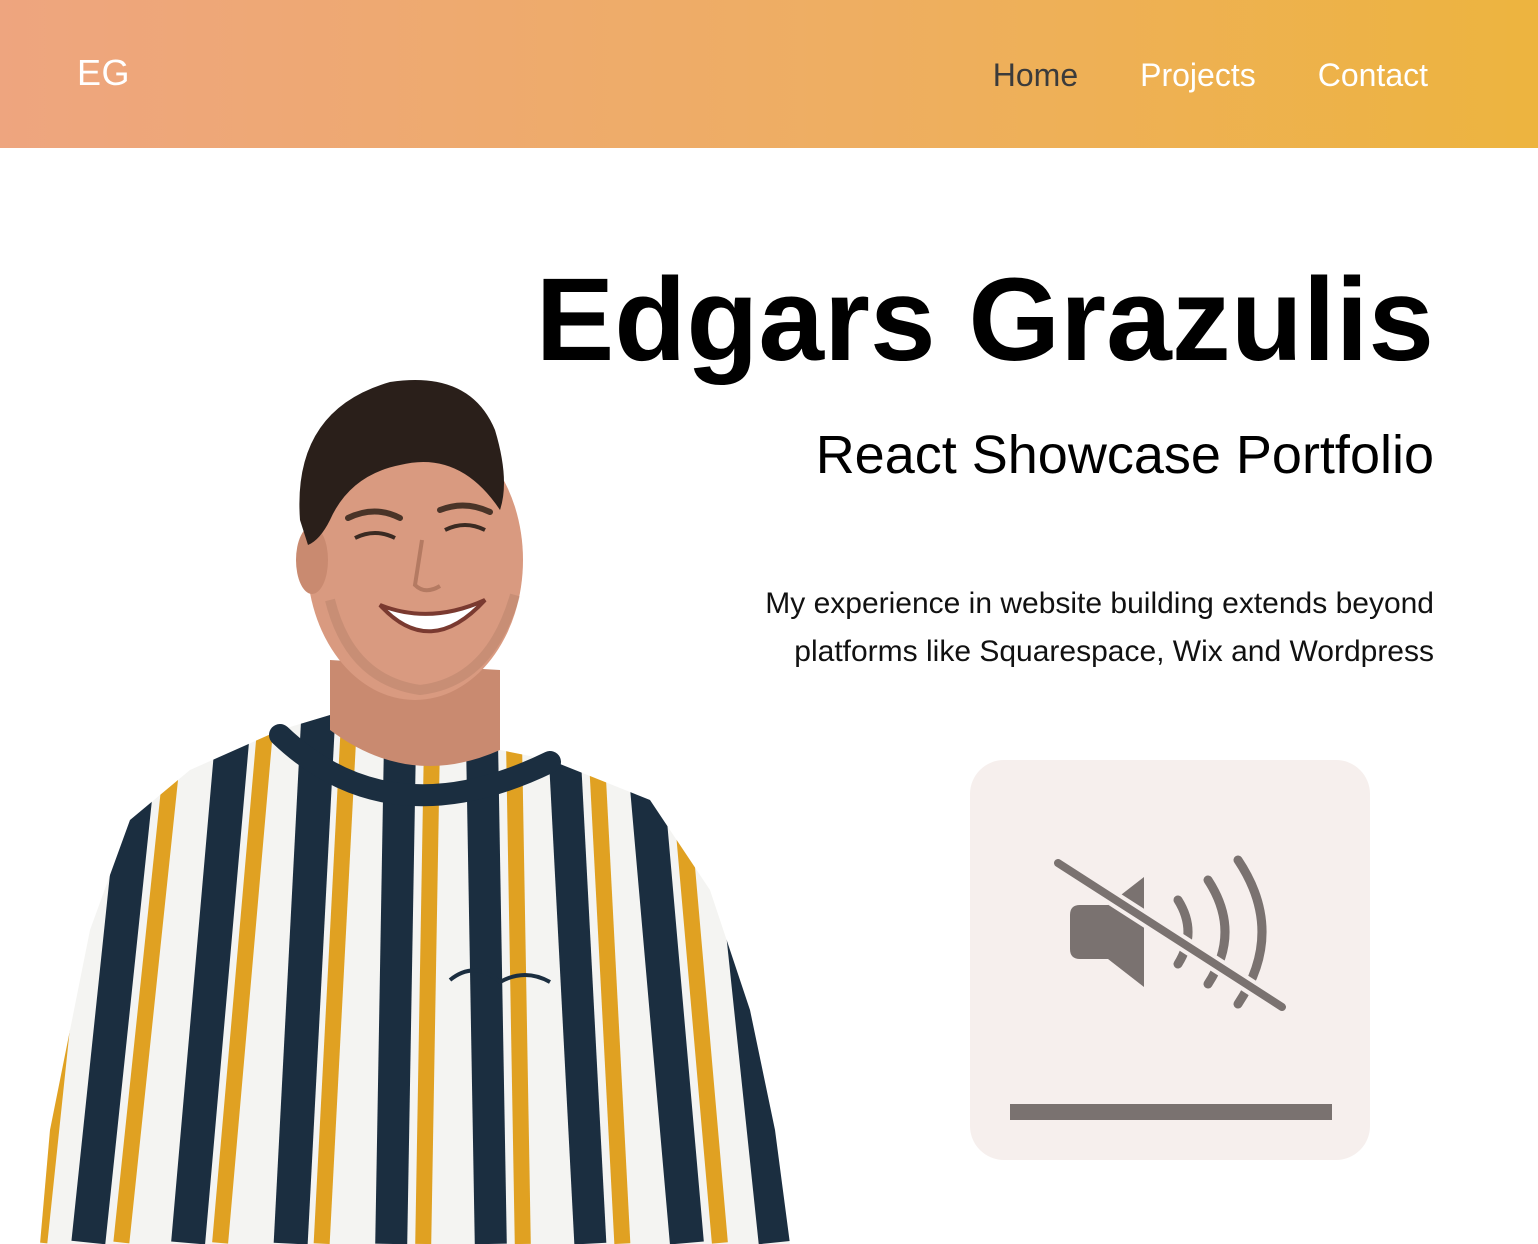  Describe the element at coordinates (1171, 1112) in the screenshot. I see `volume-slider` at that location.